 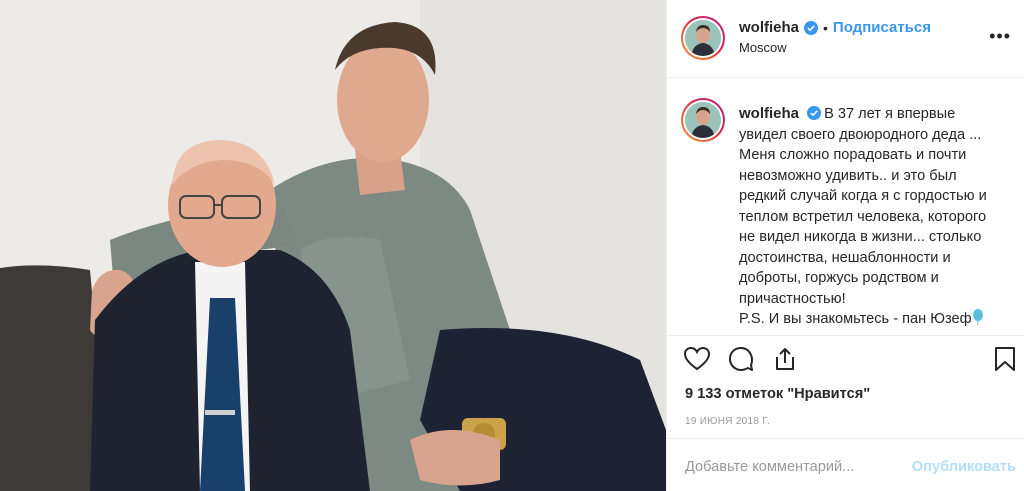 What do you see at coordinates (795, 467) in the screenshot?
I see `comment-input` at bounding box center [795, 467].